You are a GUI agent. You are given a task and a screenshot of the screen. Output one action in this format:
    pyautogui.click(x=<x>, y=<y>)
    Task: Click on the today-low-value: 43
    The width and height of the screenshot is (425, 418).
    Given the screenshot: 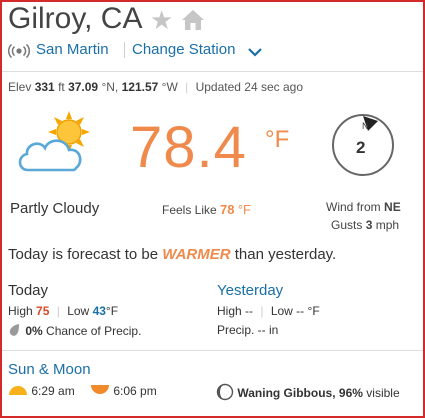 What is the action you would take?
    pyautogui.click(x=99, y=311)
    